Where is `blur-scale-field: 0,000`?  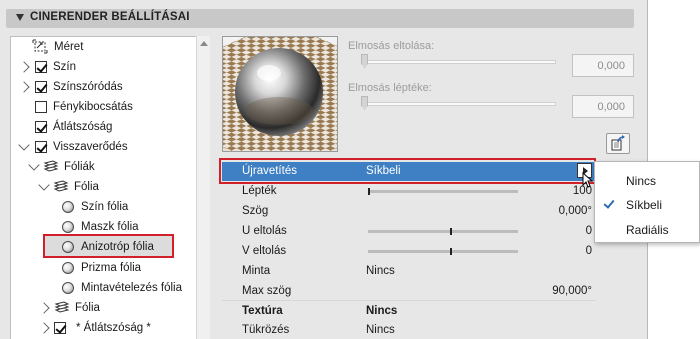 blur-scale-field: 0,000 is located at coordinates (603, 106).